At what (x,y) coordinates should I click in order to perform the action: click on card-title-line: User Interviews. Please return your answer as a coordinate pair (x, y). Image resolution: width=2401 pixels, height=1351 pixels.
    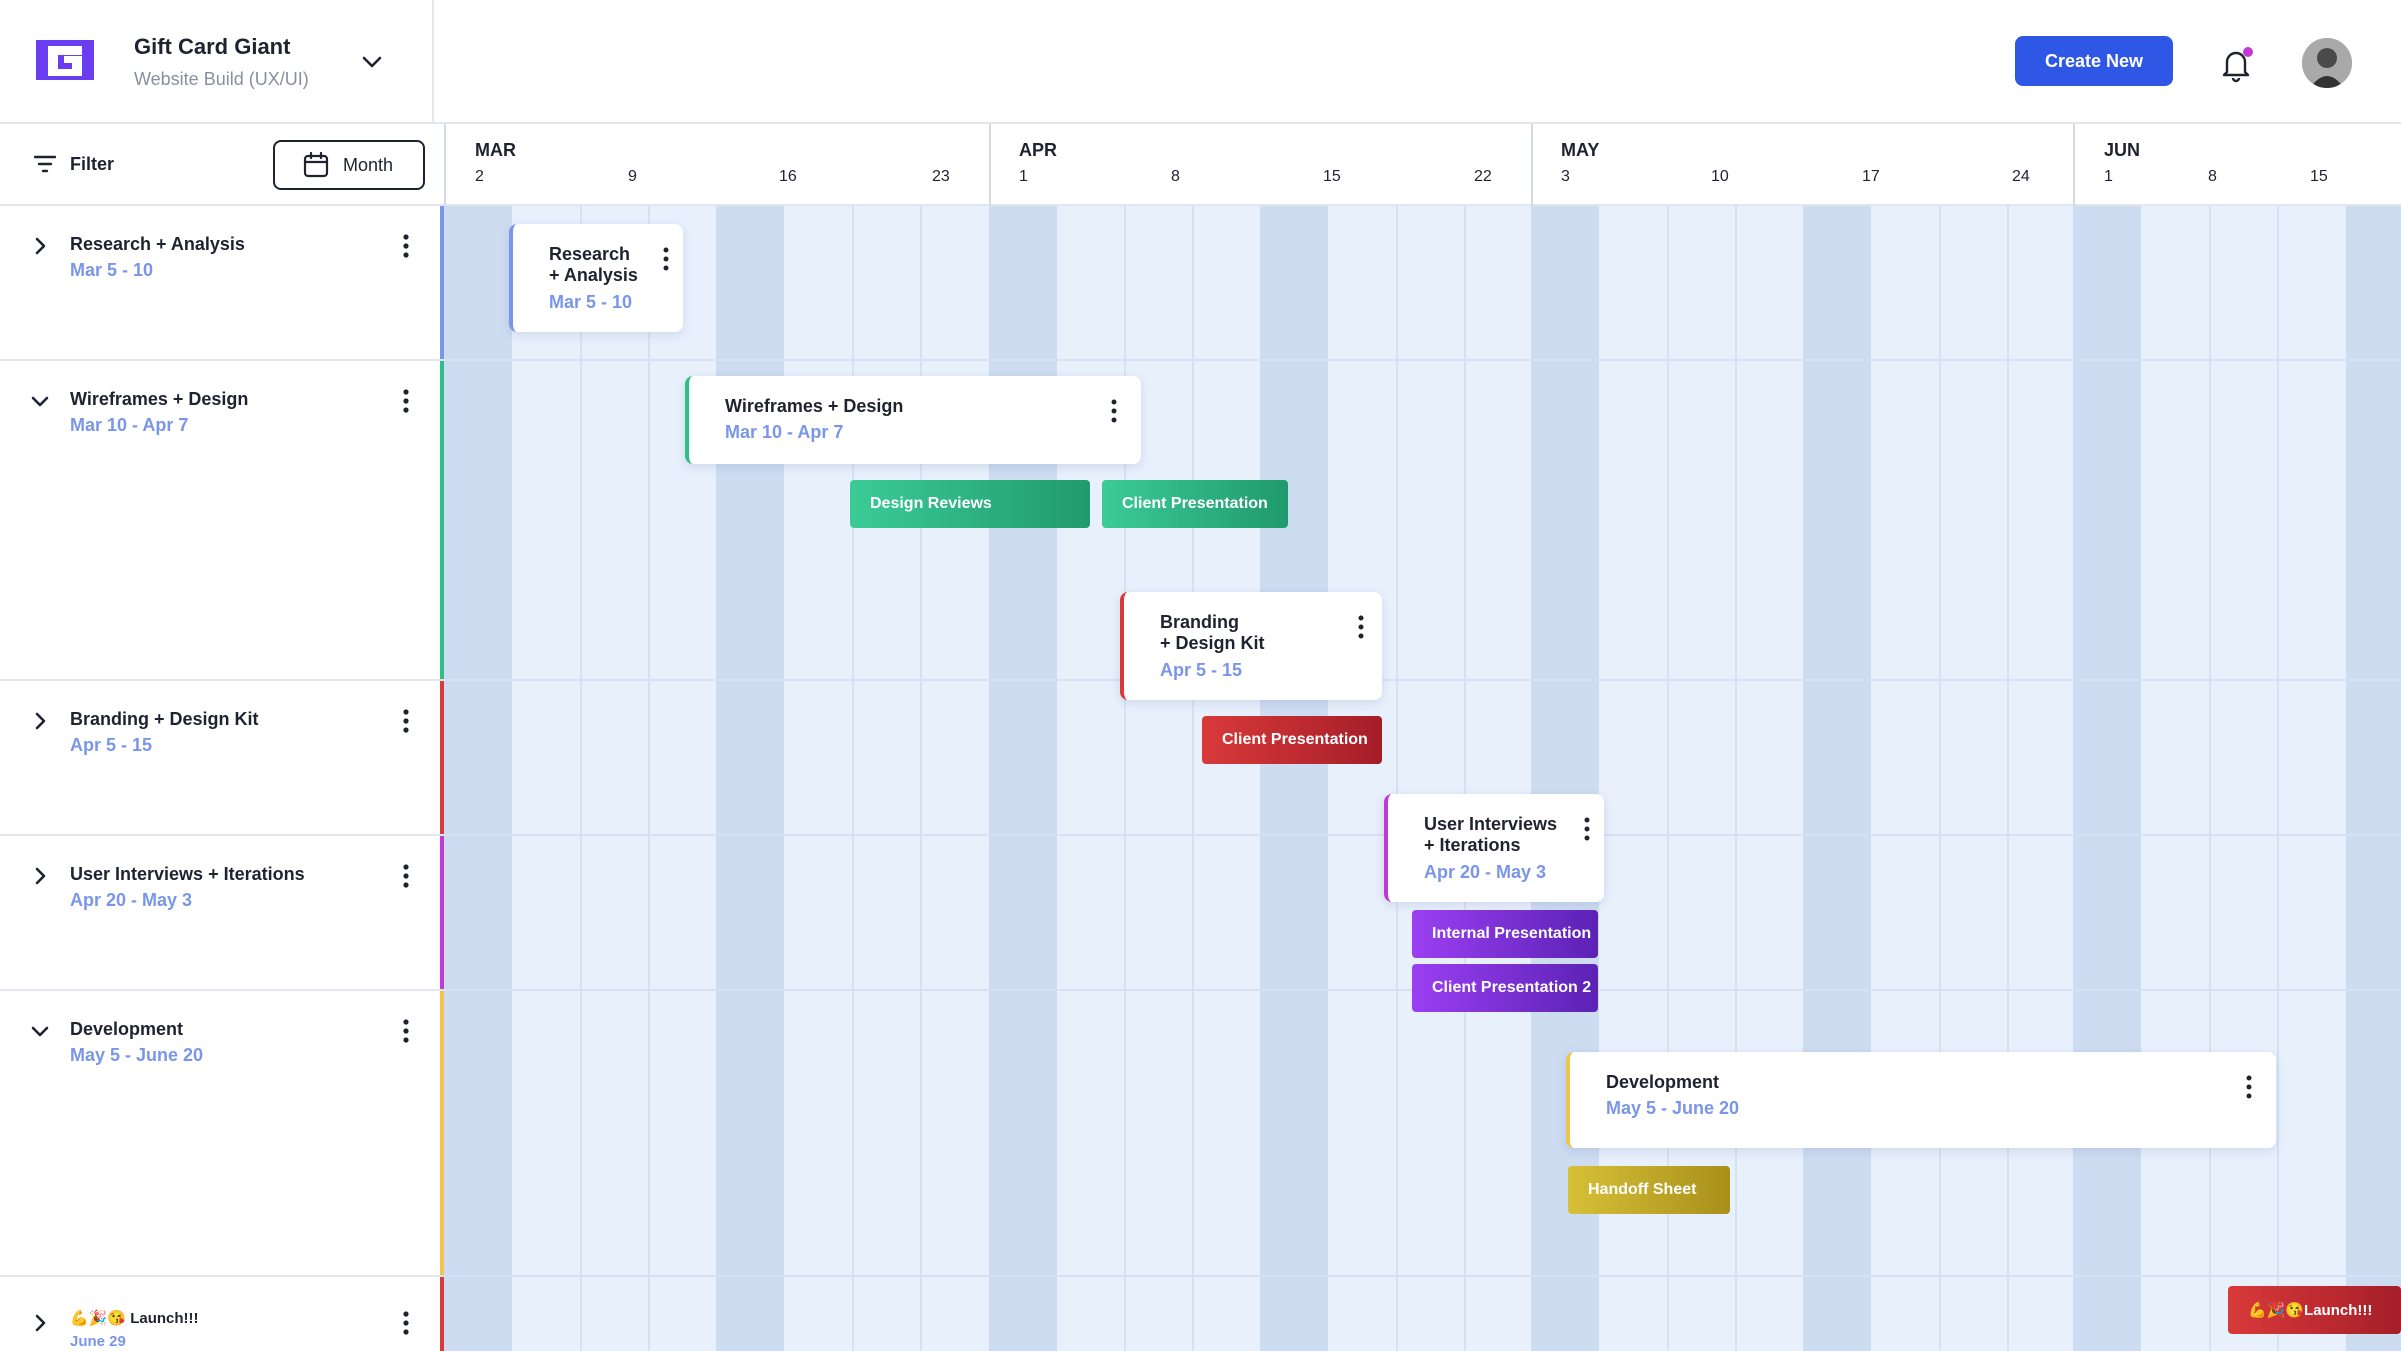
    Looking at the image, I should click on (1491, 824).